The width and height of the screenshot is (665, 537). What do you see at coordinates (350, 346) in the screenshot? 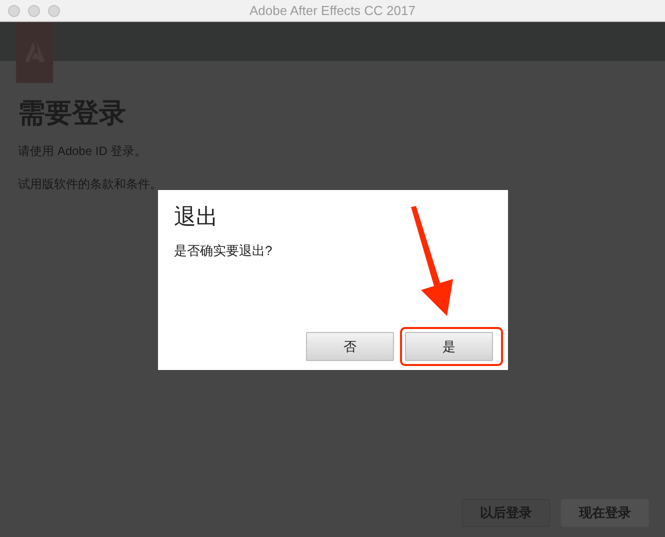
I see `no-button: 否` at bounding box center [350, 346].